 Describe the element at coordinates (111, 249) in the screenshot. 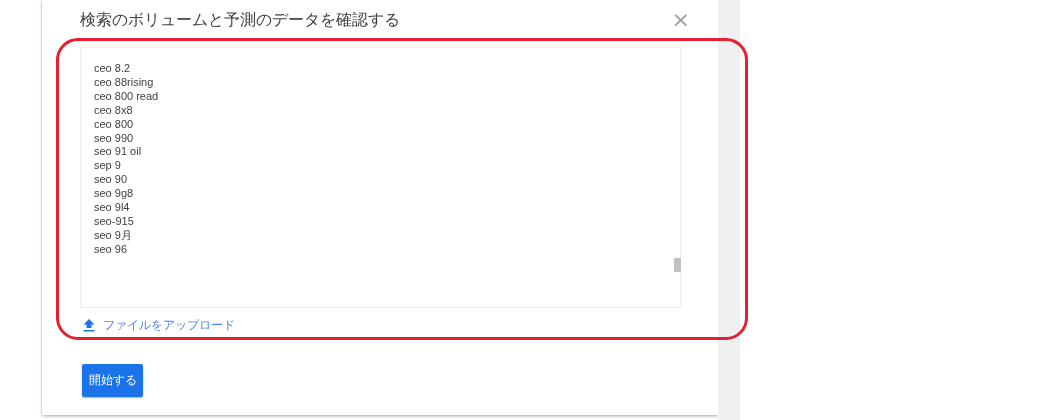

I see `keyword-line: seo 96` at that location.